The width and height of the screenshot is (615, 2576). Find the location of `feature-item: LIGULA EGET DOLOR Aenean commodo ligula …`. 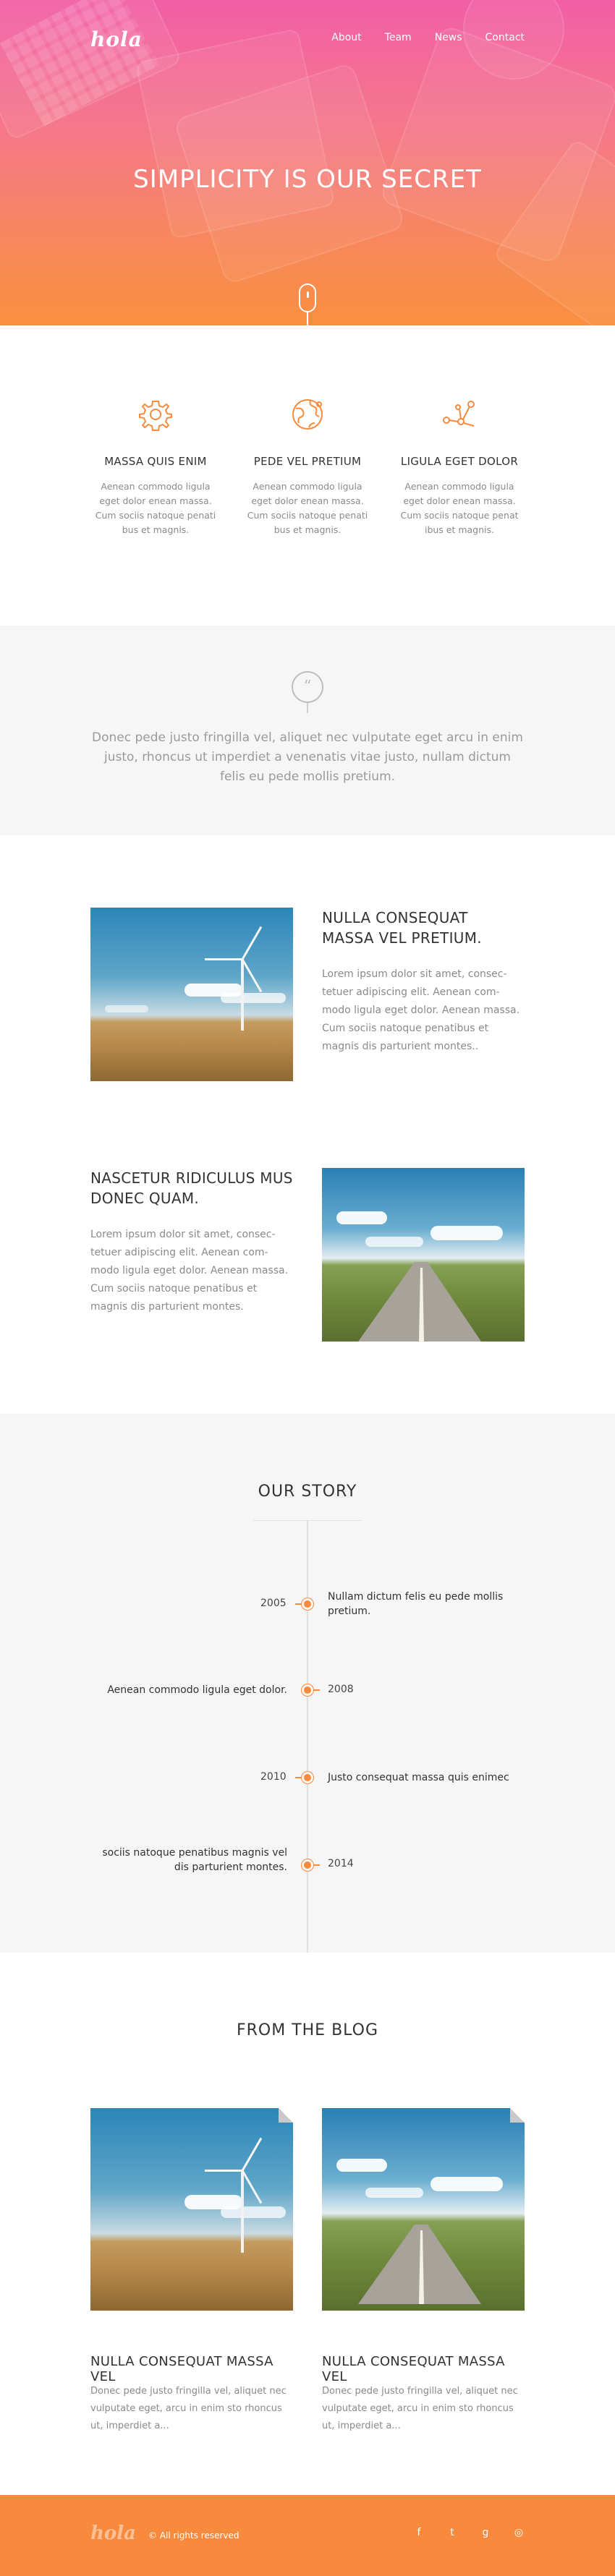

feature-item: LIGULA EGET DOLOR Aenean commodo ligula … is located at coordinates (459, 465).